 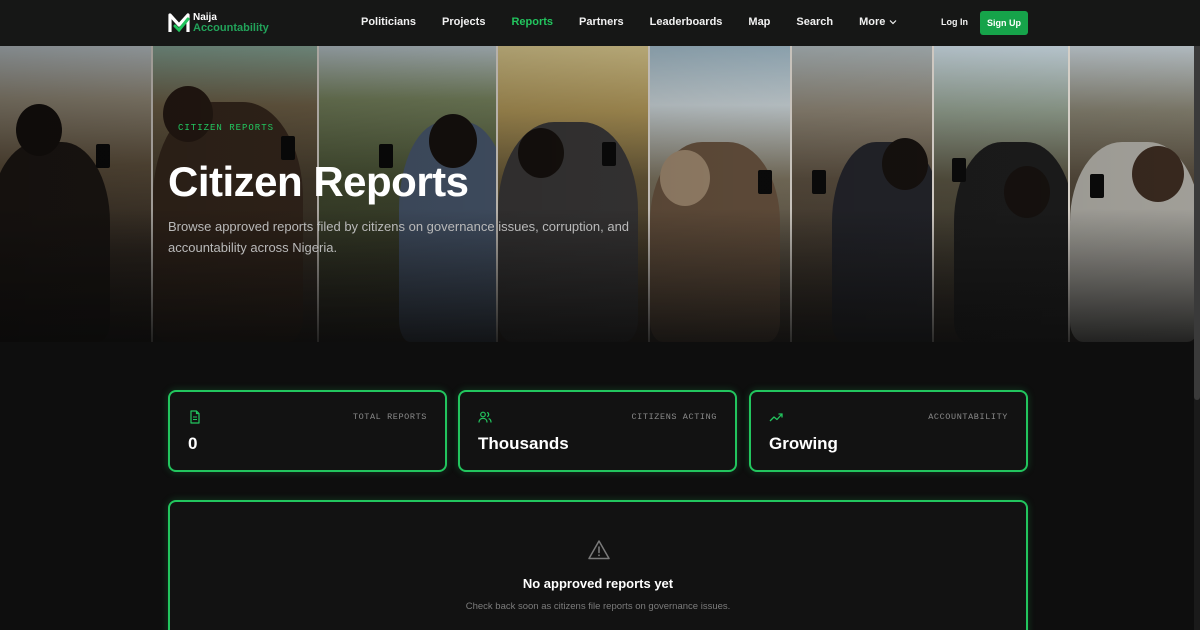 I want to click on signup-button: Sign Up, so click(x=1004, y=23).